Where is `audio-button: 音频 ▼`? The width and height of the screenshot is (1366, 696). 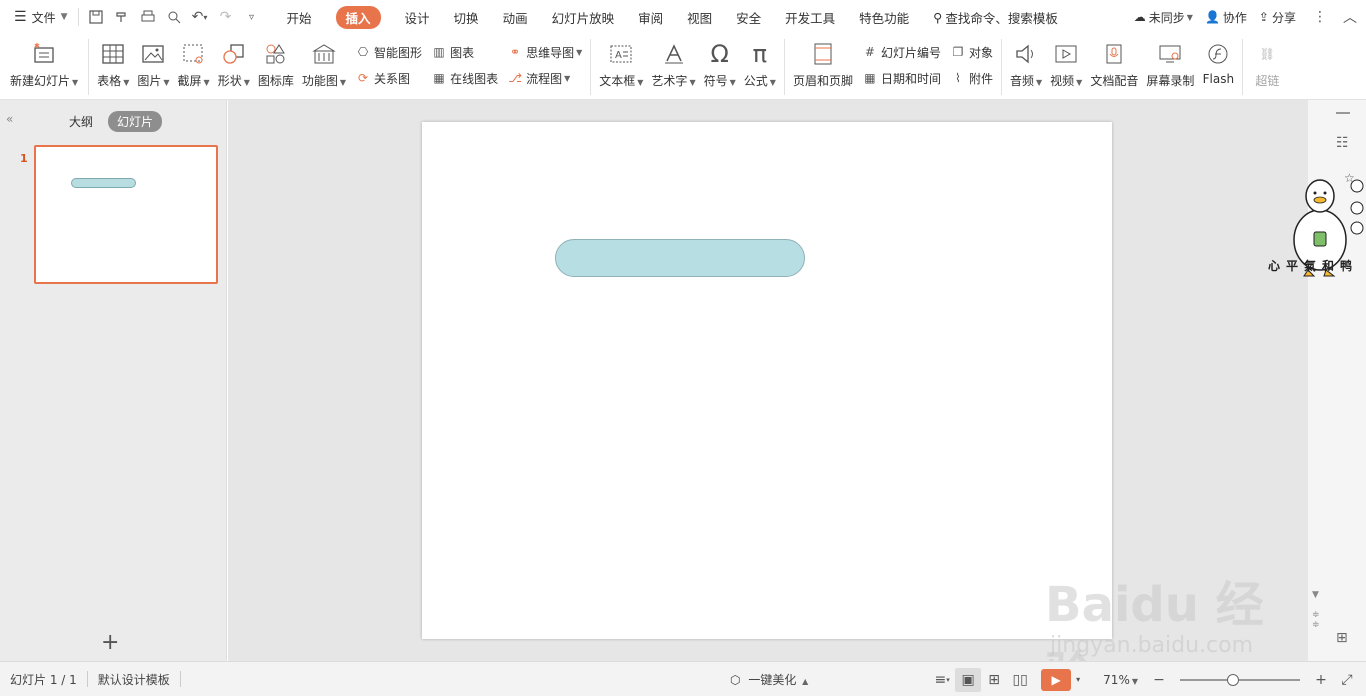
audio-button: 音频 ▼ is located at coordinates (1026, 67).